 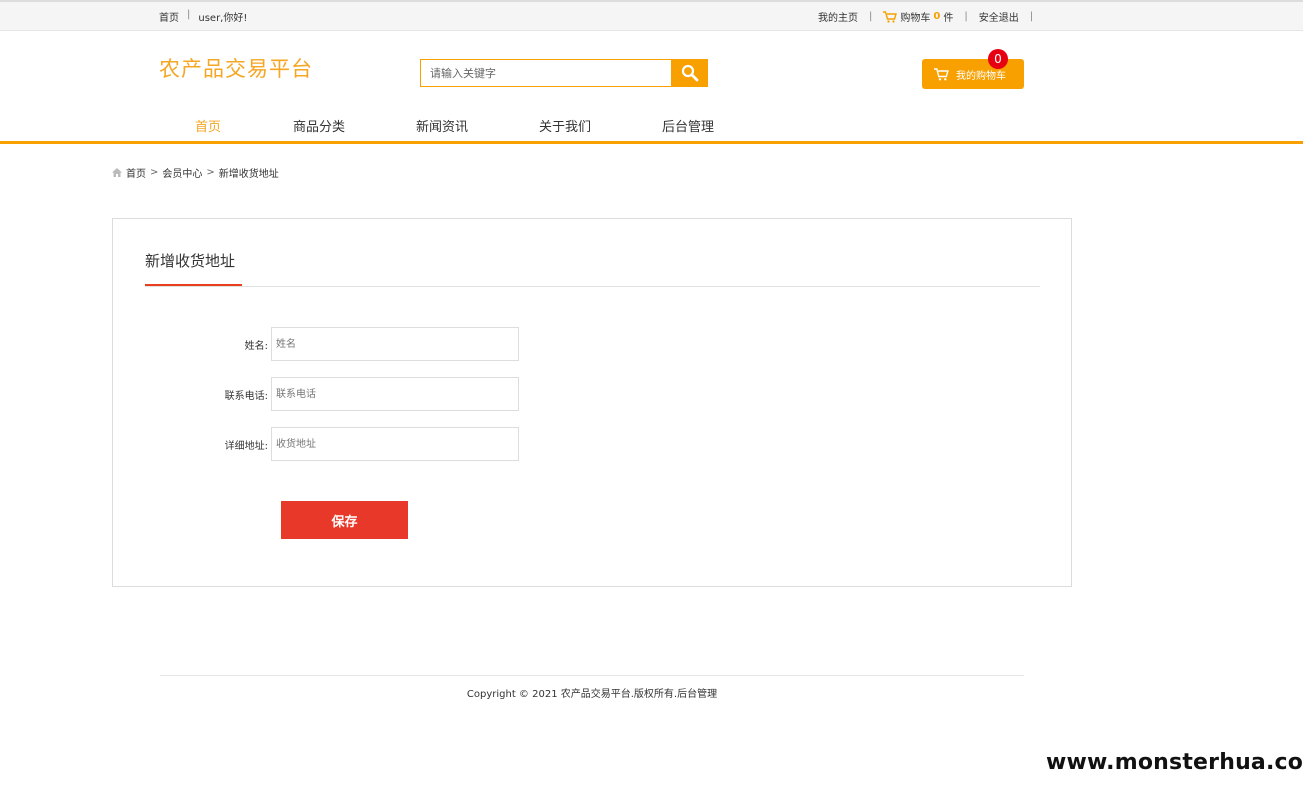 I want to click on form-row-name: 姓名:, so click(x=364, y=344).